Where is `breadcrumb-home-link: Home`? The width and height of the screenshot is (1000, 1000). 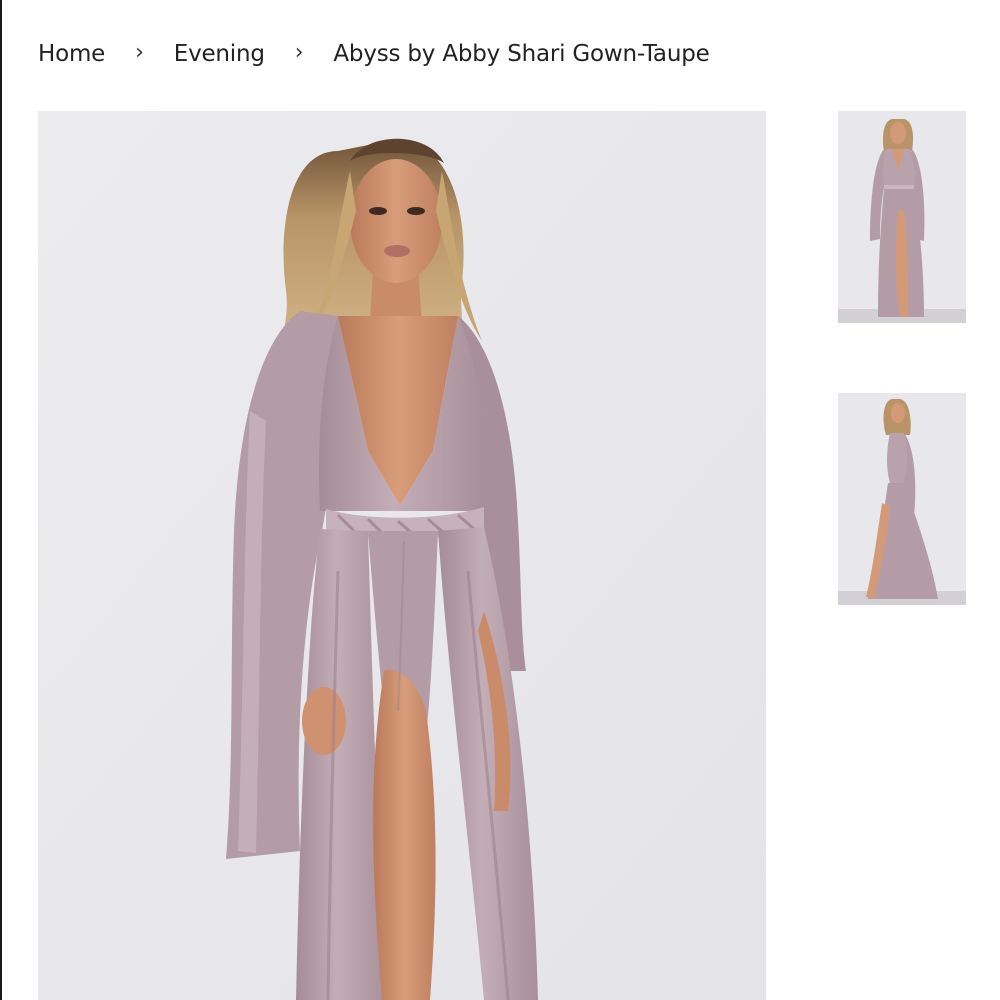 breadcrumb-home-link: Home is located at coordinates (71, 54).